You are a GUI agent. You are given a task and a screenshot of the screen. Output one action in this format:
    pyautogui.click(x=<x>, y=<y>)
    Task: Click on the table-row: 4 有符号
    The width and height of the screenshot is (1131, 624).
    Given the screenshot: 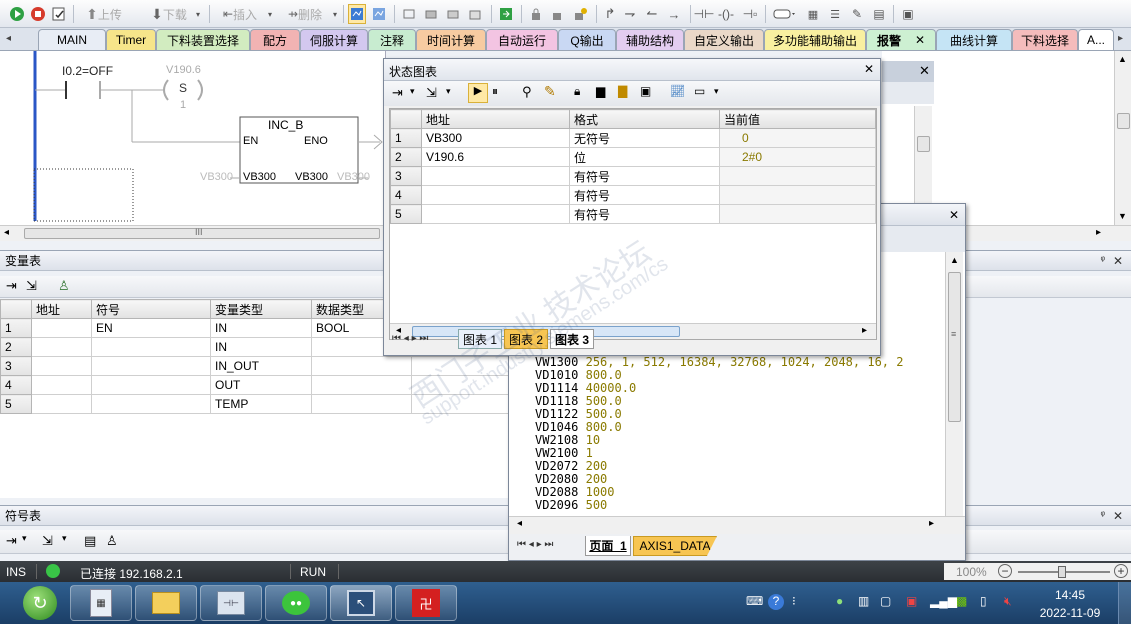 What is the action you would take?
    pyautogui.click(x=633, y=195)
    